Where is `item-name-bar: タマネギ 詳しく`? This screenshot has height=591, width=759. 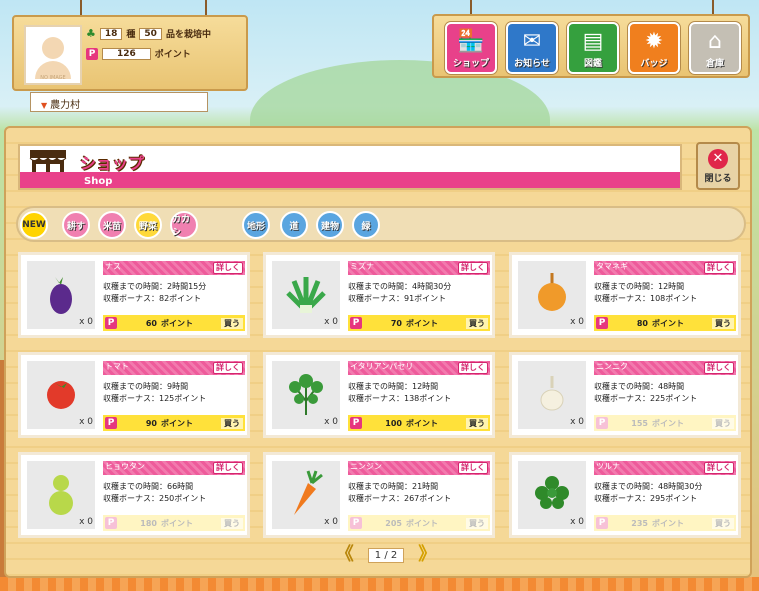 item-name-bar: タマネギ 詳しく is located at coordinates (665, 268).